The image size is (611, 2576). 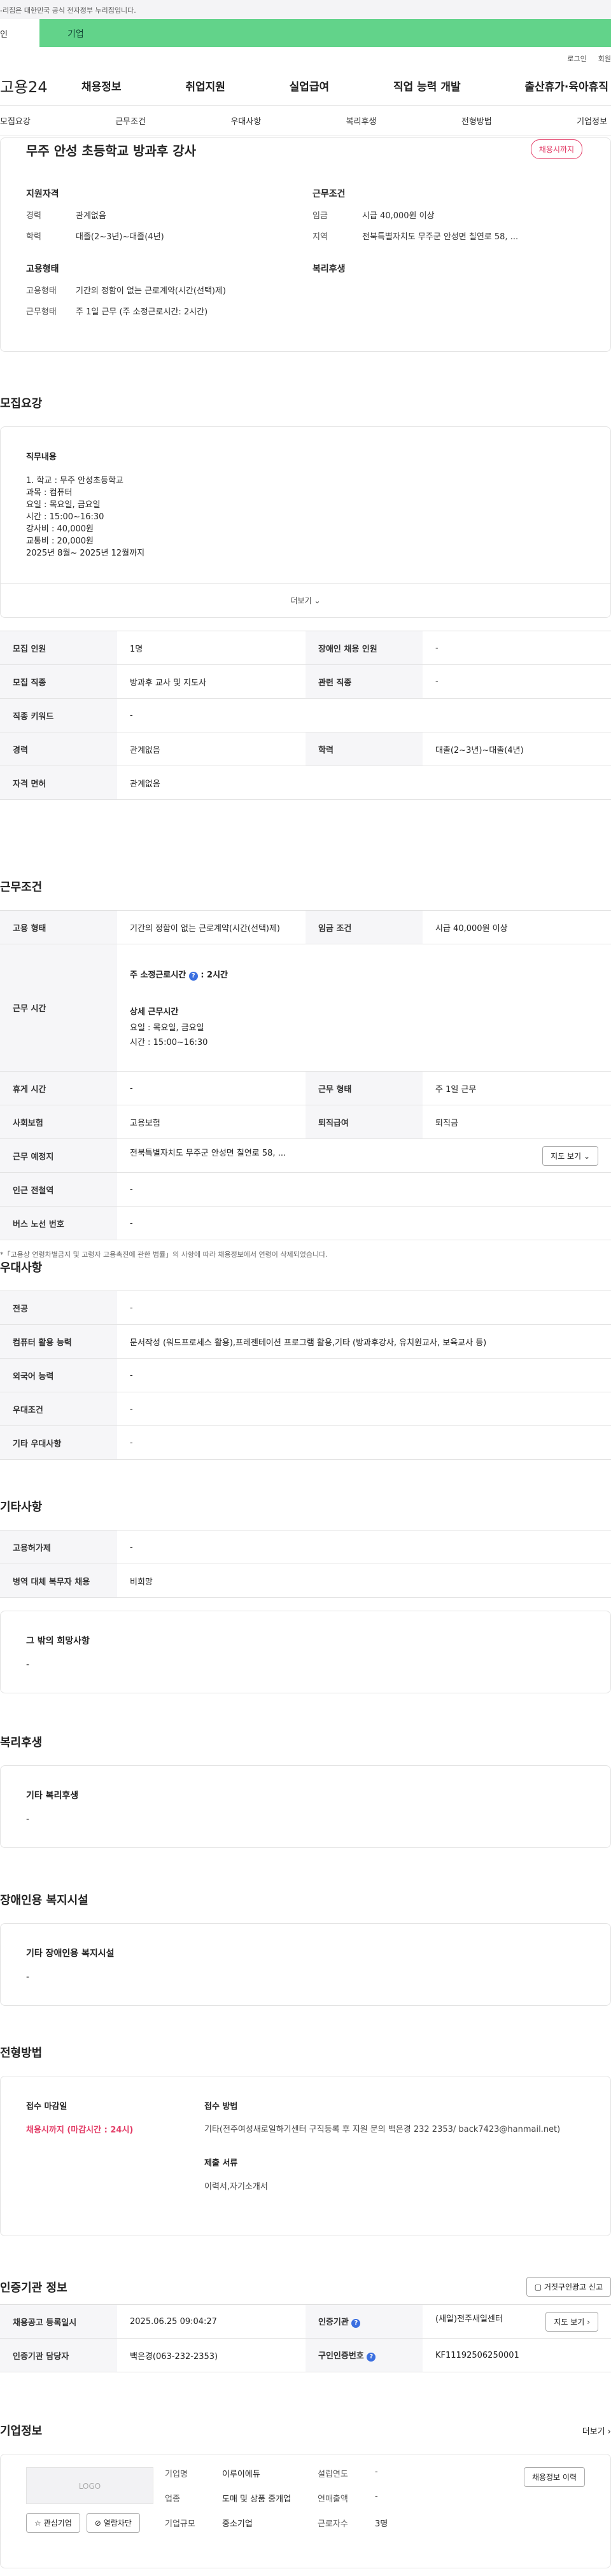 I want to click on table-row: 병역 대체 복무자 채용 비희망, so click(x=305, y=1581).